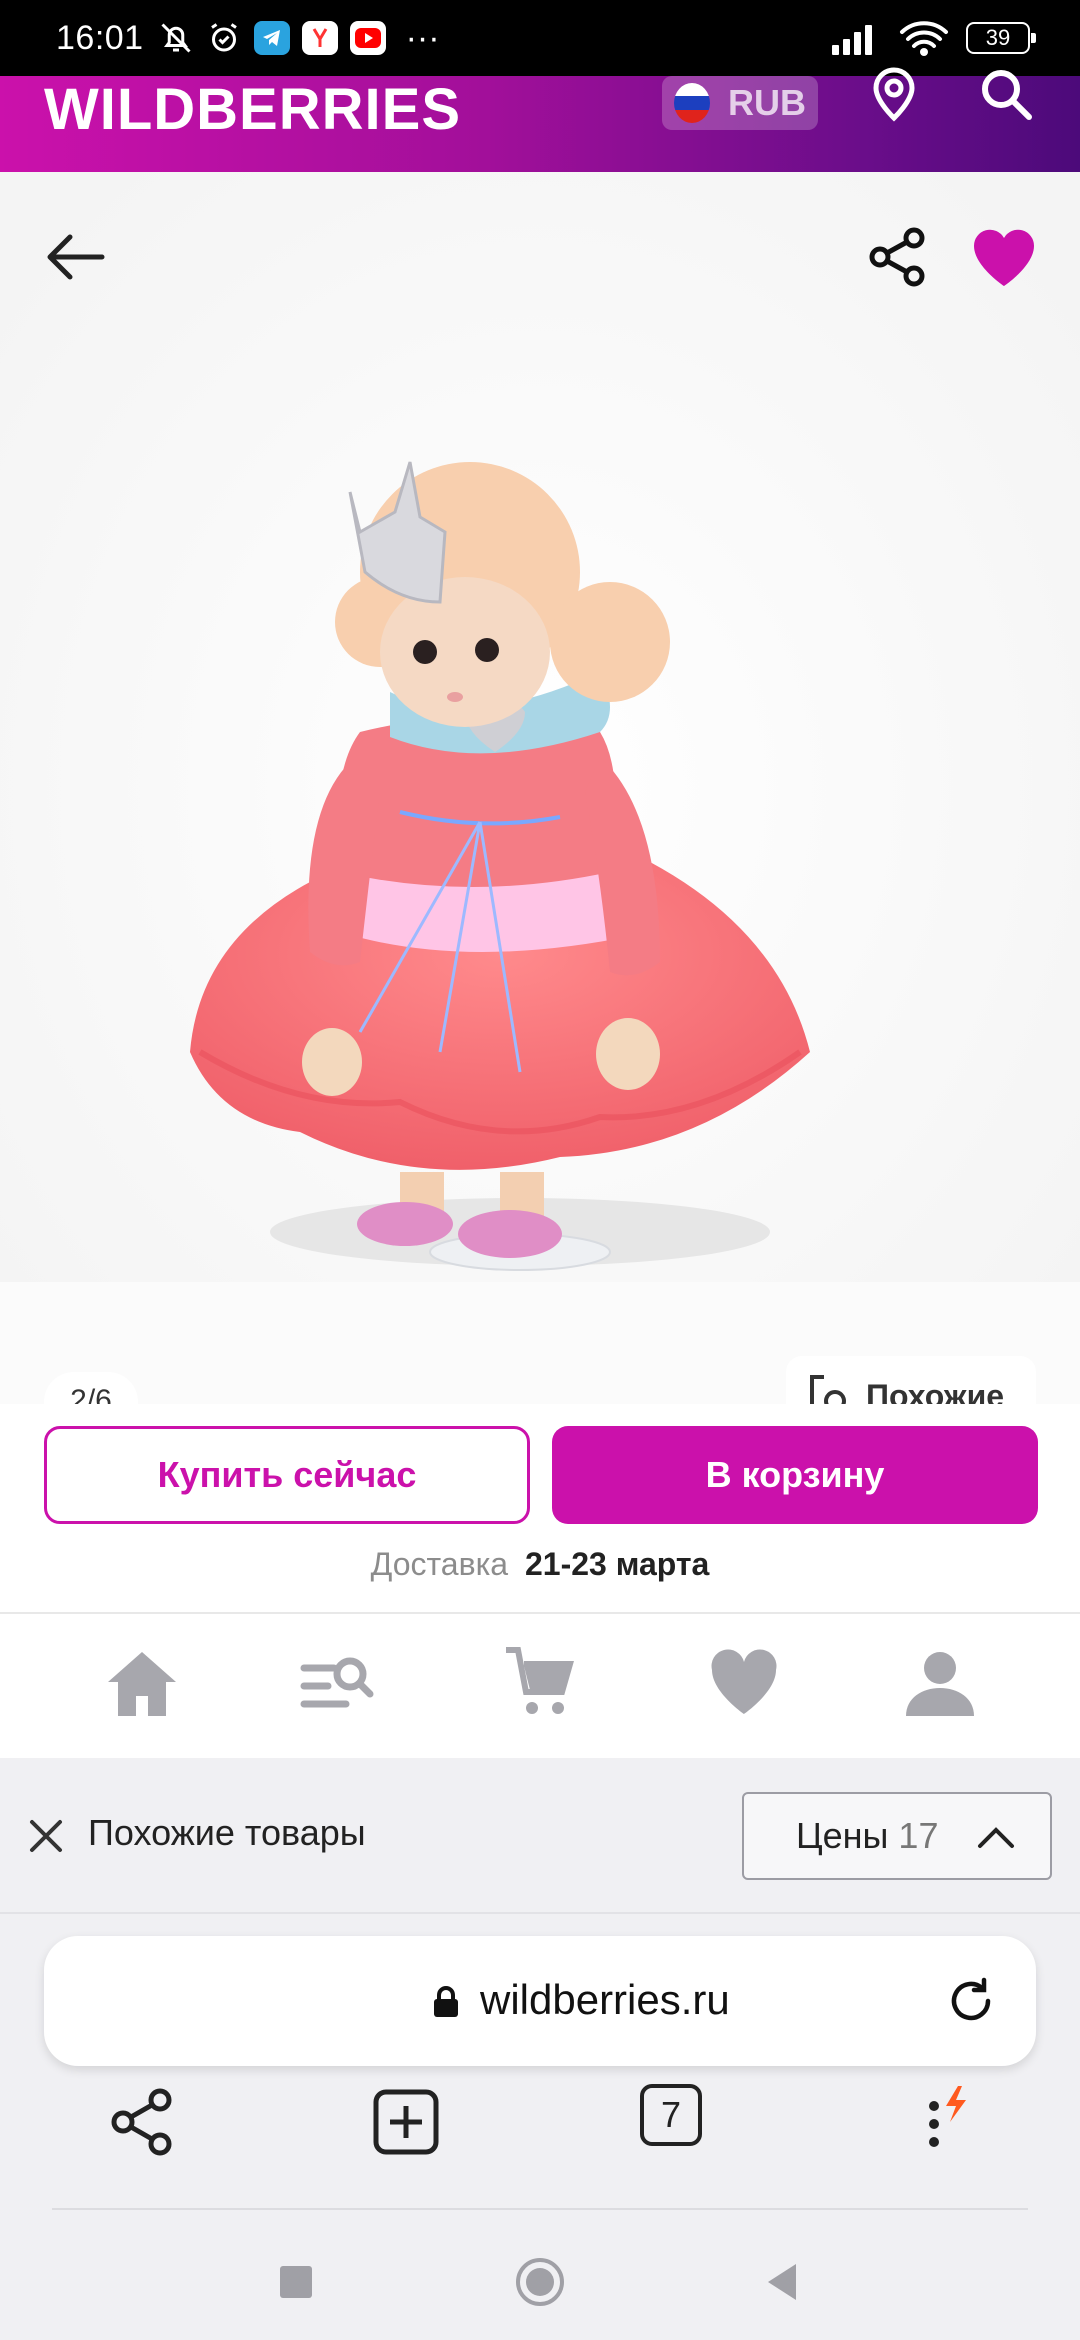  Describe the element at coordinates (319, 38) in the screenshot. I see `yandex-icon` at that location.